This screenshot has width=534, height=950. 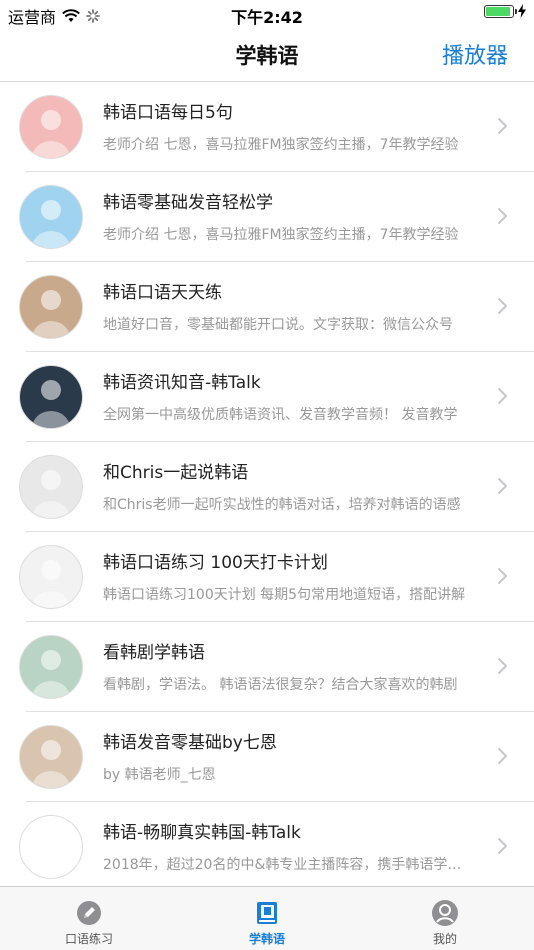 I want to click on book-icon, so click(x=267, y=913).